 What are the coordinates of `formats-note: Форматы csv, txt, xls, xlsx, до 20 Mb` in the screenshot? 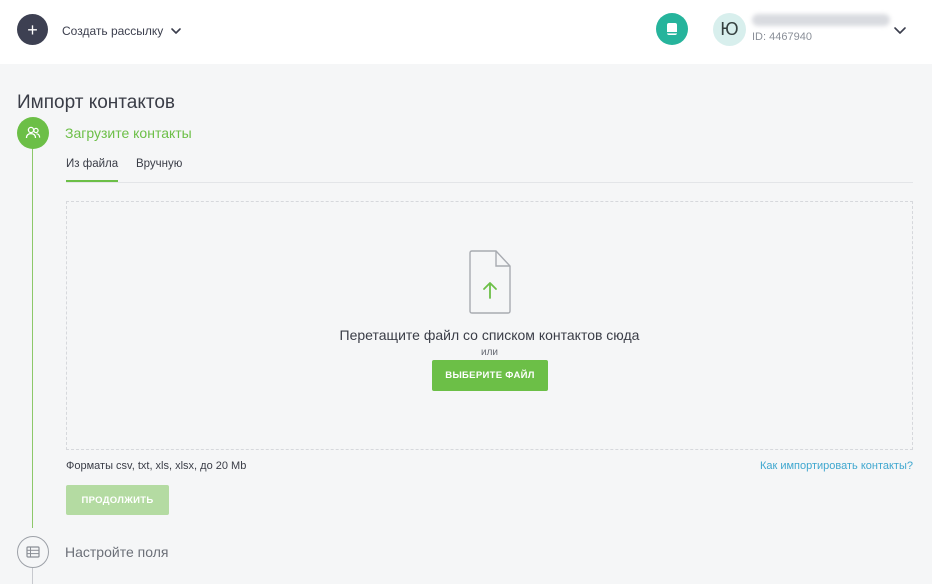 It's located at (156, 466).